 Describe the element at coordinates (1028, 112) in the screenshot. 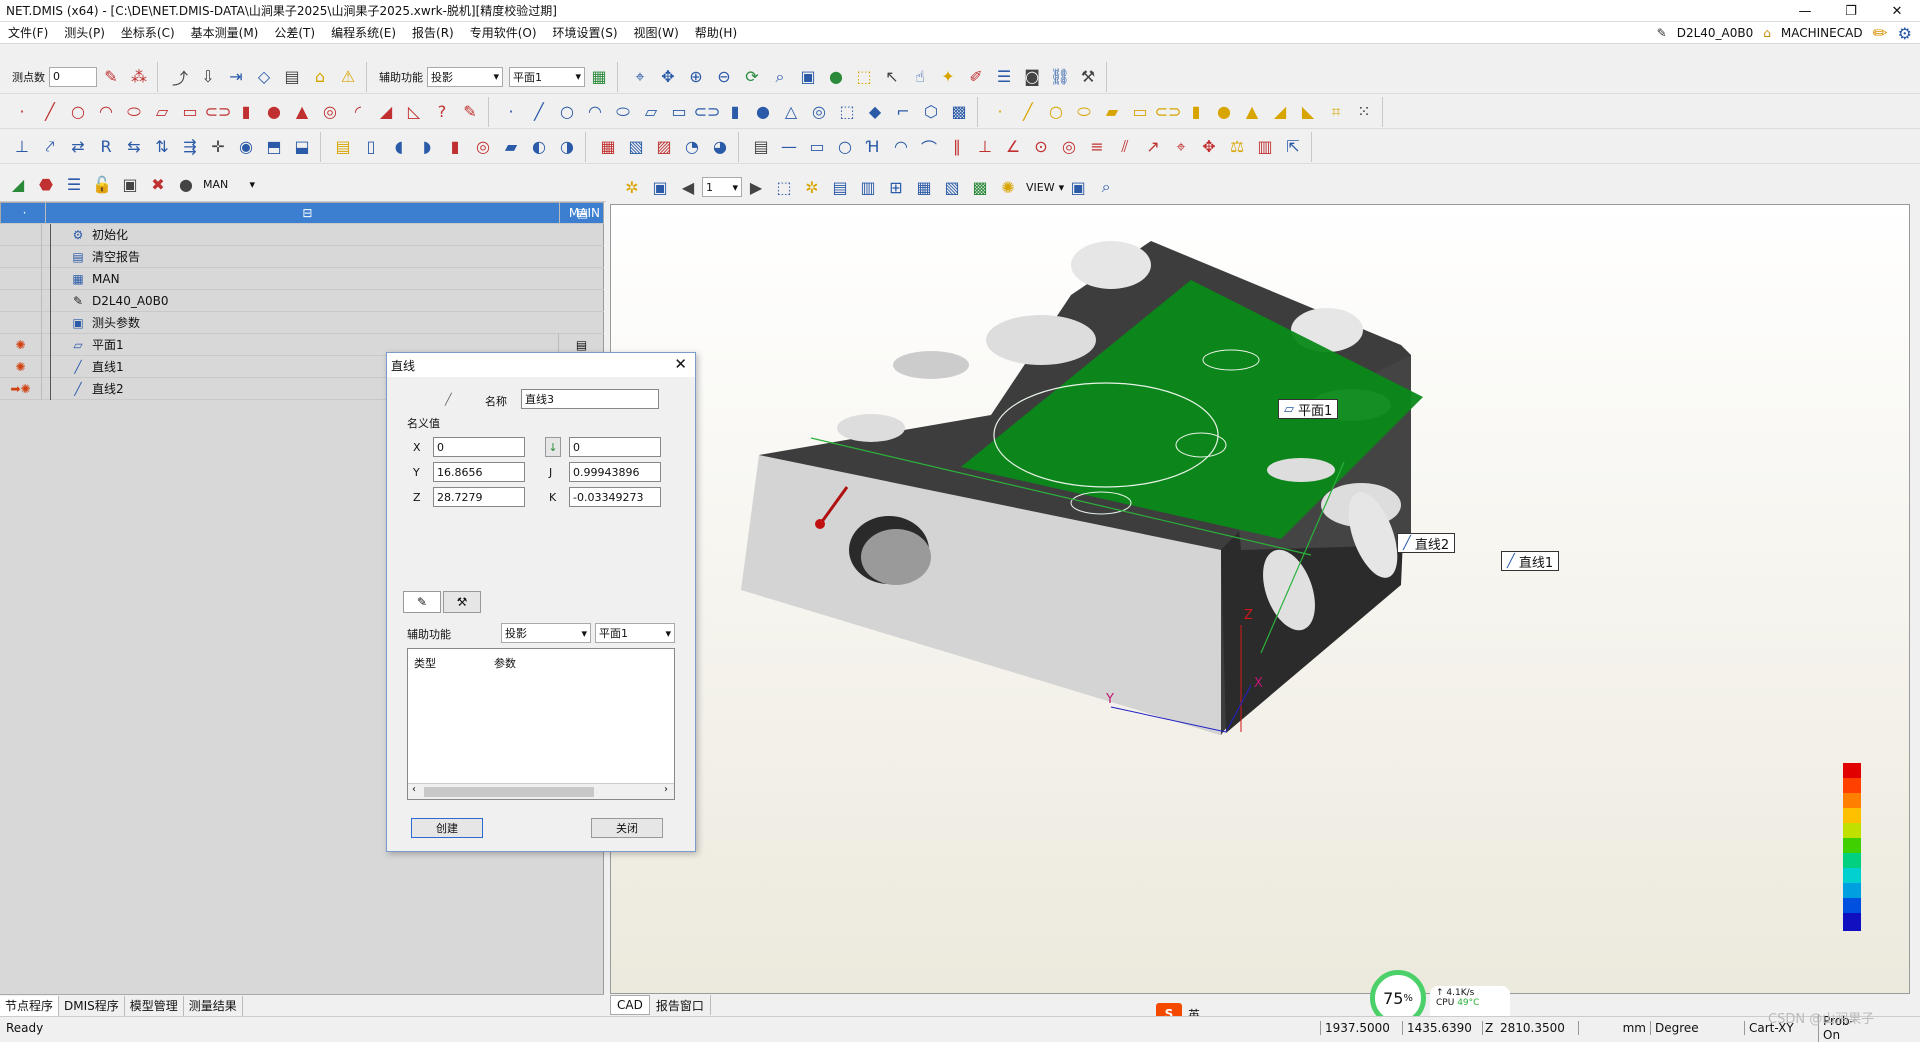

I see `cad-line-icon: ╱` at that location.